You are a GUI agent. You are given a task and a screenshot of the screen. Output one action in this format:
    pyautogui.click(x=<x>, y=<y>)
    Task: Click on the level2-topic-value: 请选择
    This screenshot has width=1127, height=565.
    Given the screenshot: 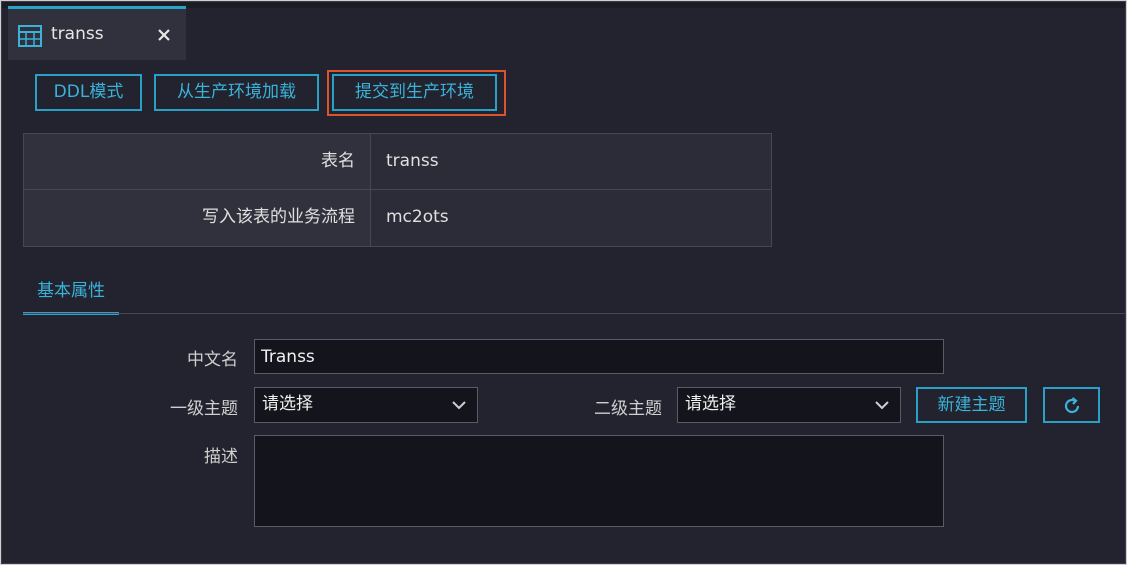 What is the action you would take?
    pyautogui.click(x=710, y=404)
    